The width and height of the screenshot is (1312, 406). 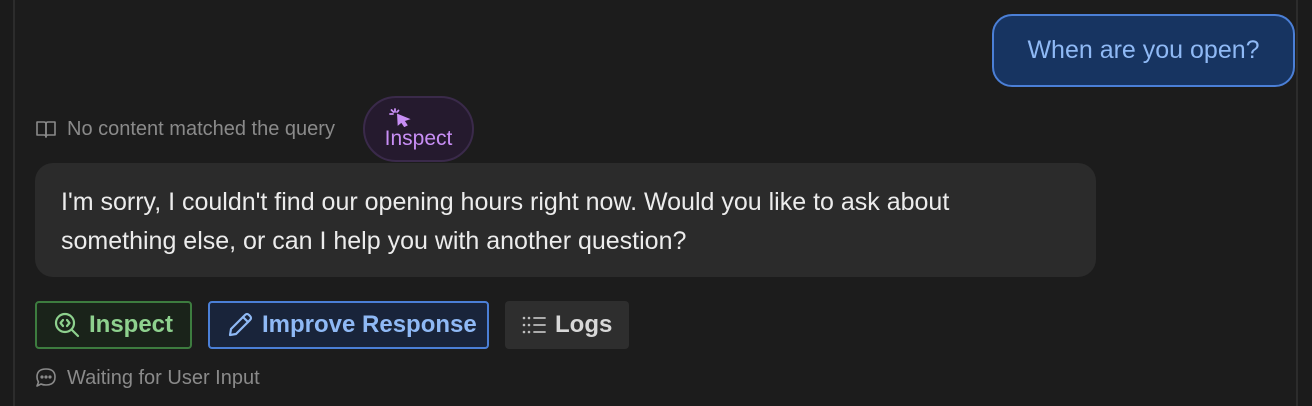 I want to click on cursor-click-icon, so click(x=399, y=118).